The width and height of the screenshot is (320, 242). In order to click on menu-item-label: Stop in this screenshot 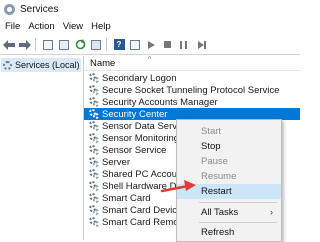, I will do `click(211, 146)`.